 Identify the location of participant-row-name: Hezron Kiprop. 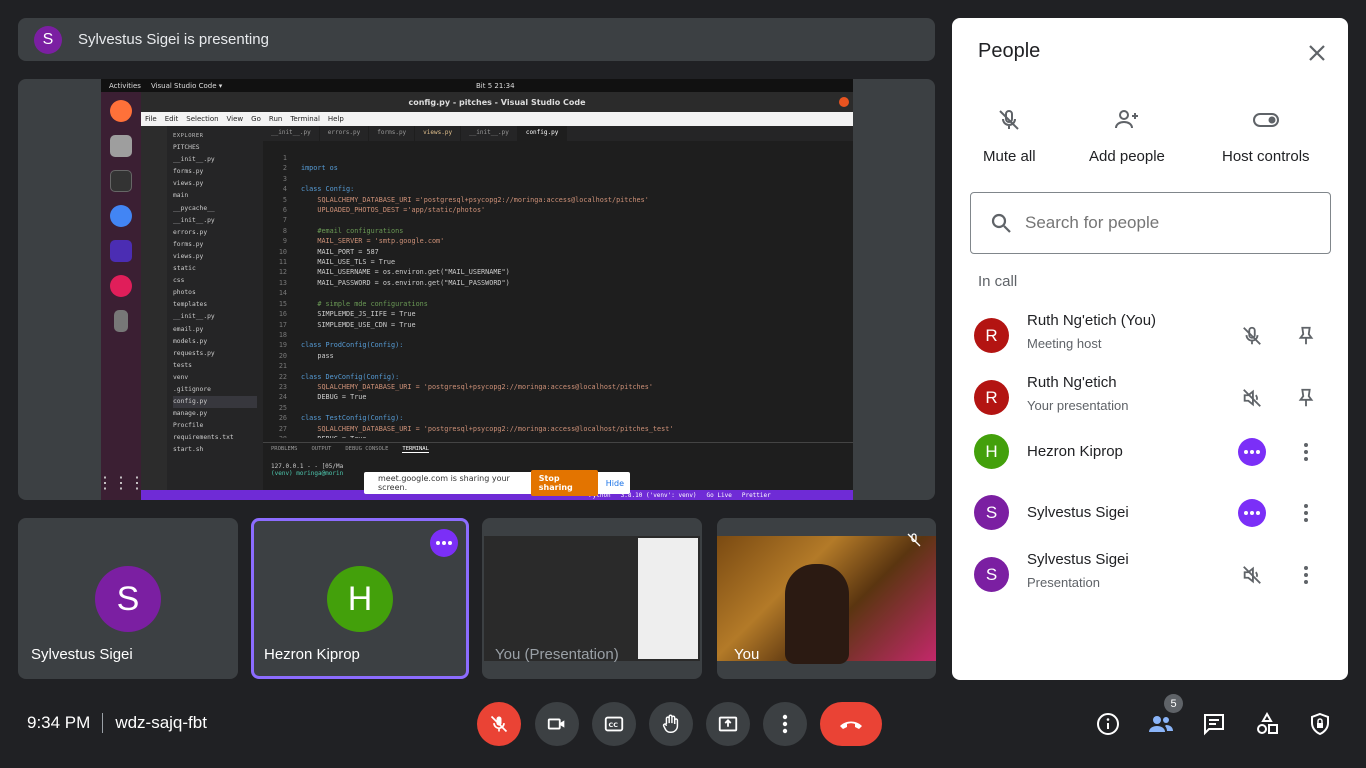
(1075, 451).